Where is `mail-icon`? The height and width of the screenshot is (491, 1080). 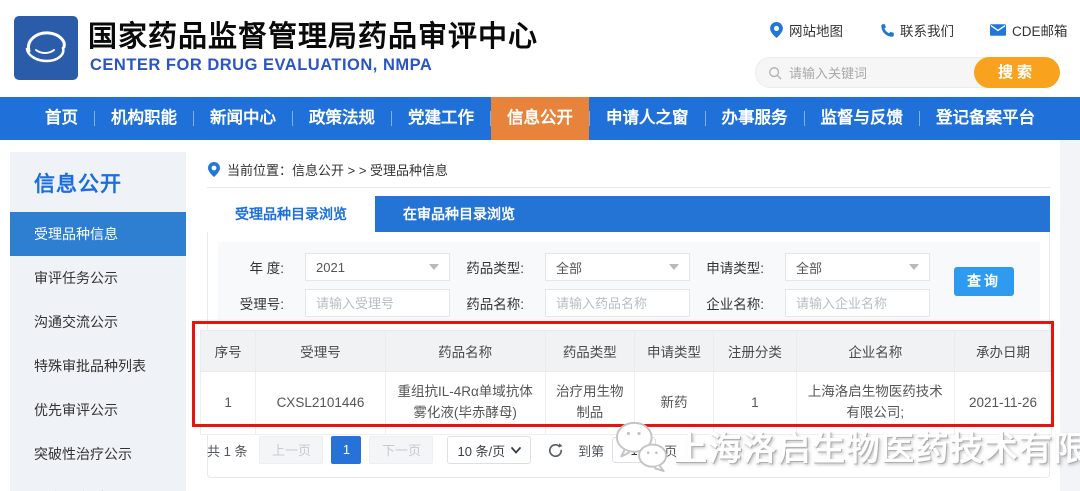 mail-icon is located at coordinates (998, 30).